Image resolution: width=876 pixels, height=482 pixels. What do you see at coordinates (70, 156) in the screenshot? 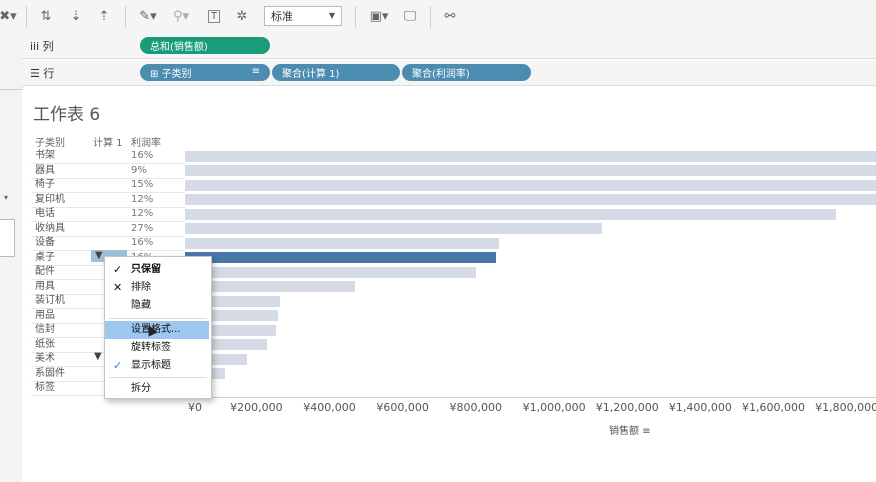
I see `row-header-subcategory: 书架` at bounding box center [70, 156].